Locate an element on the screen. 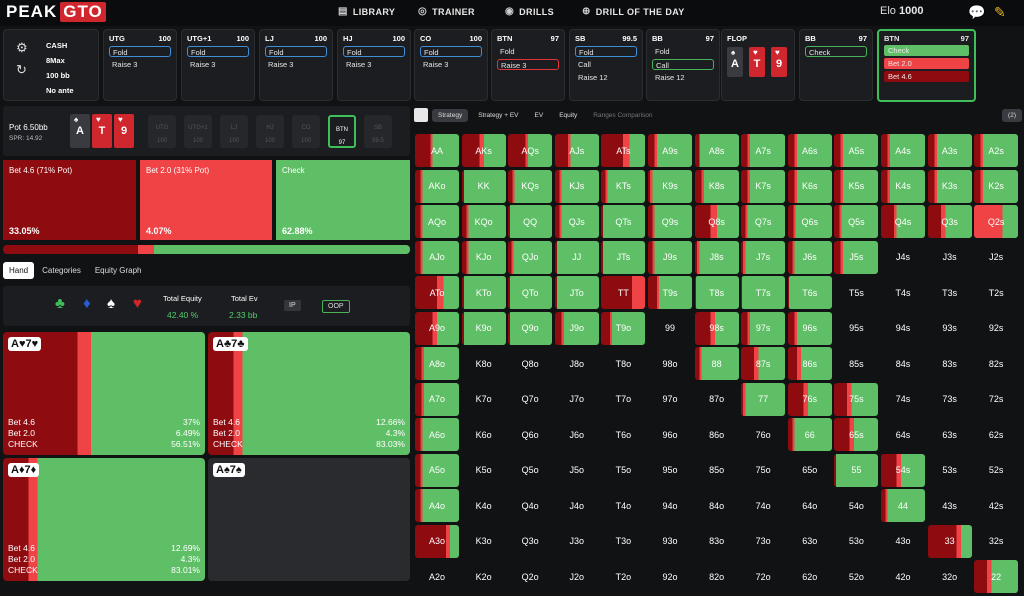  range-cell-63o: 63o is located at coordinates (809, 541).